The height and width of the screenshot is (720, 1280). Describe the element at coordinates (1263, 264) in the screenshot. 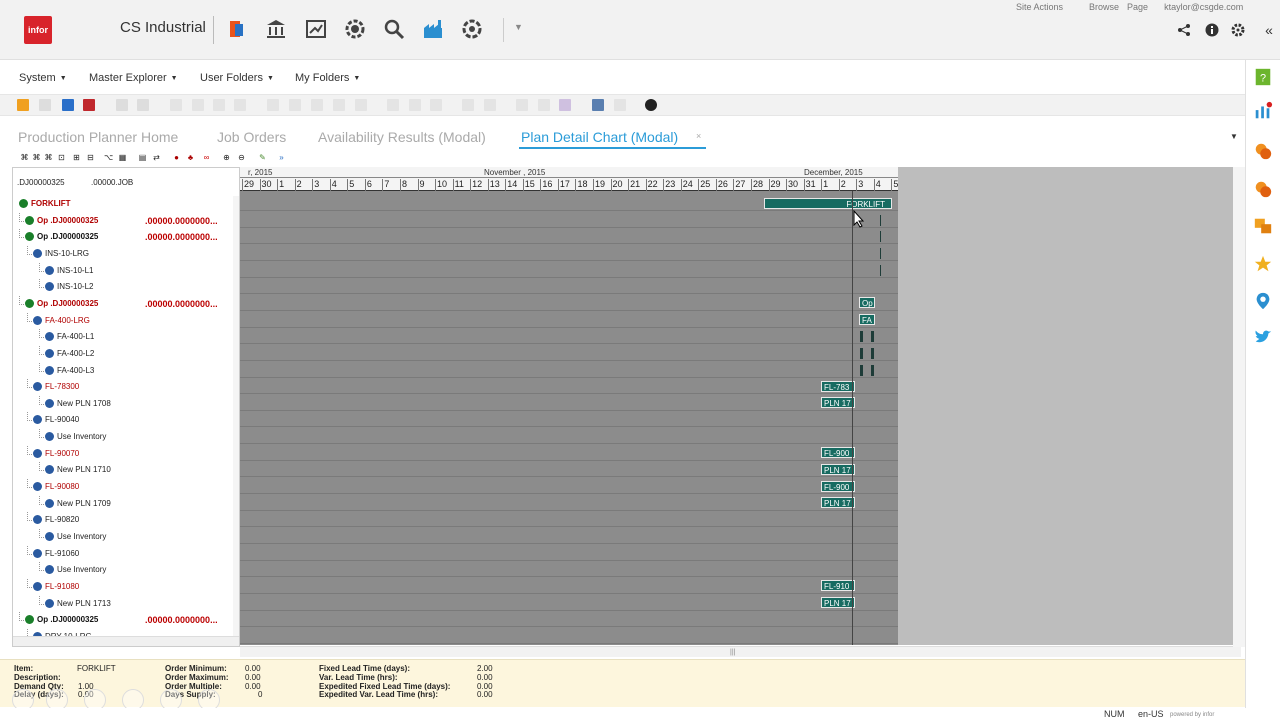

I see `star-icon` at that location.